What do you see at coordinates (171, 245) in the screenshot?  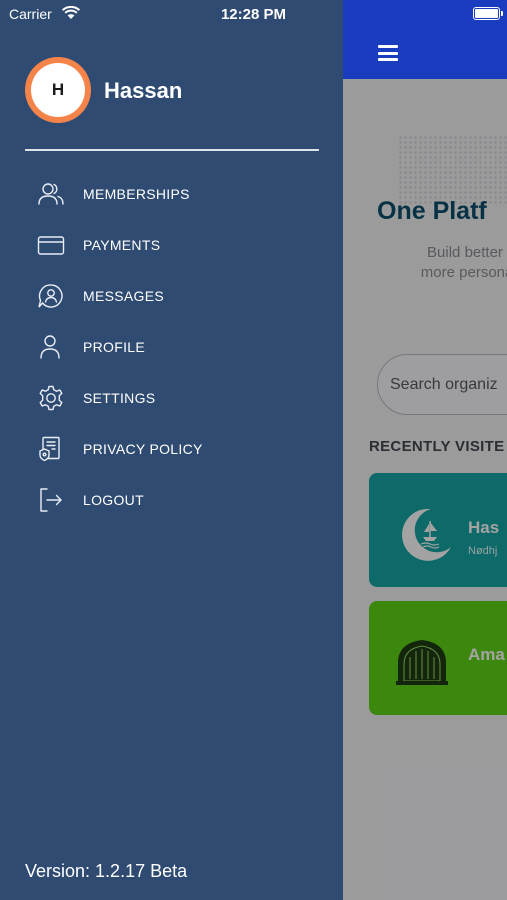 I see `menu-item-payments: PAYMENTS` at bounding box center [171, 245].